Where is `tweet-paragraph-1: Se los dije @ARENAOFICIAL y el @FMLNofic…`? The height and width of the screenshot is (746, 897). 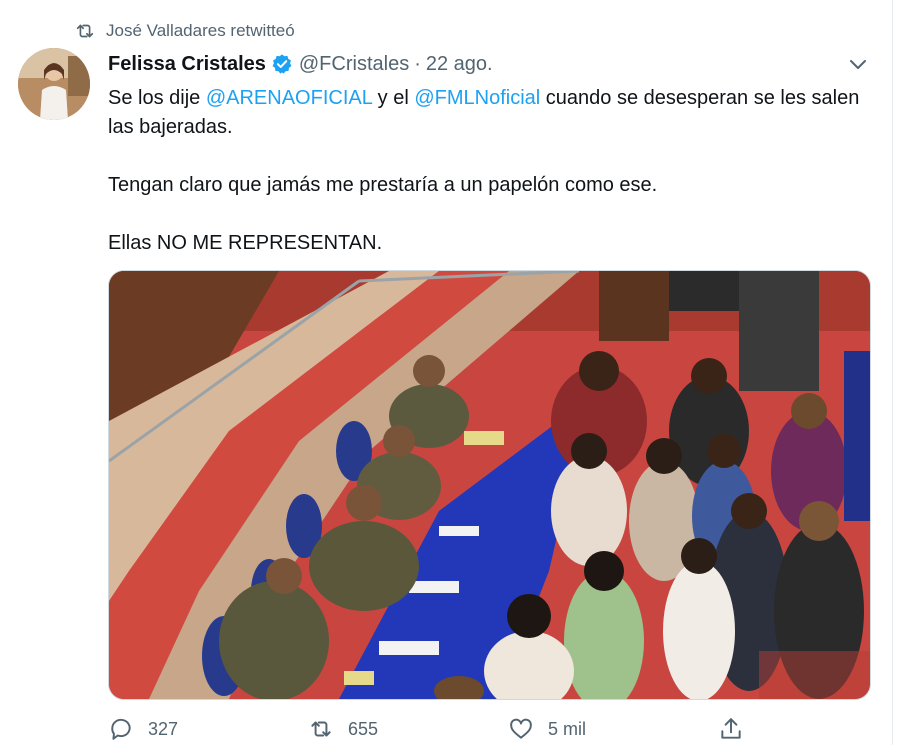
tweet-paragraph-1: Se los dije @ARENAOFICIAL y el @FMLNofic… is located at coordinates (493, 113).